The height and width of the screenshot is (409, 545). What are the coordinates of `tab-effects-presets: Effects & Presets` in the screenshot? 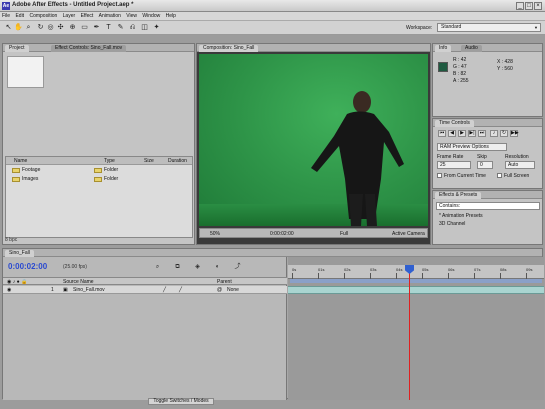 It's located at (458, 195).